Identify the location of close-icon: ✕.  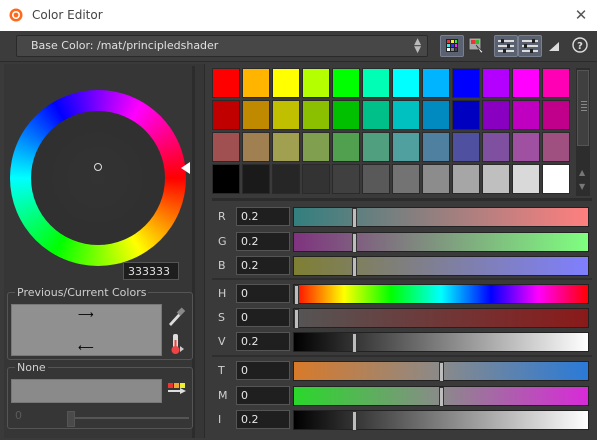
(581, 15).